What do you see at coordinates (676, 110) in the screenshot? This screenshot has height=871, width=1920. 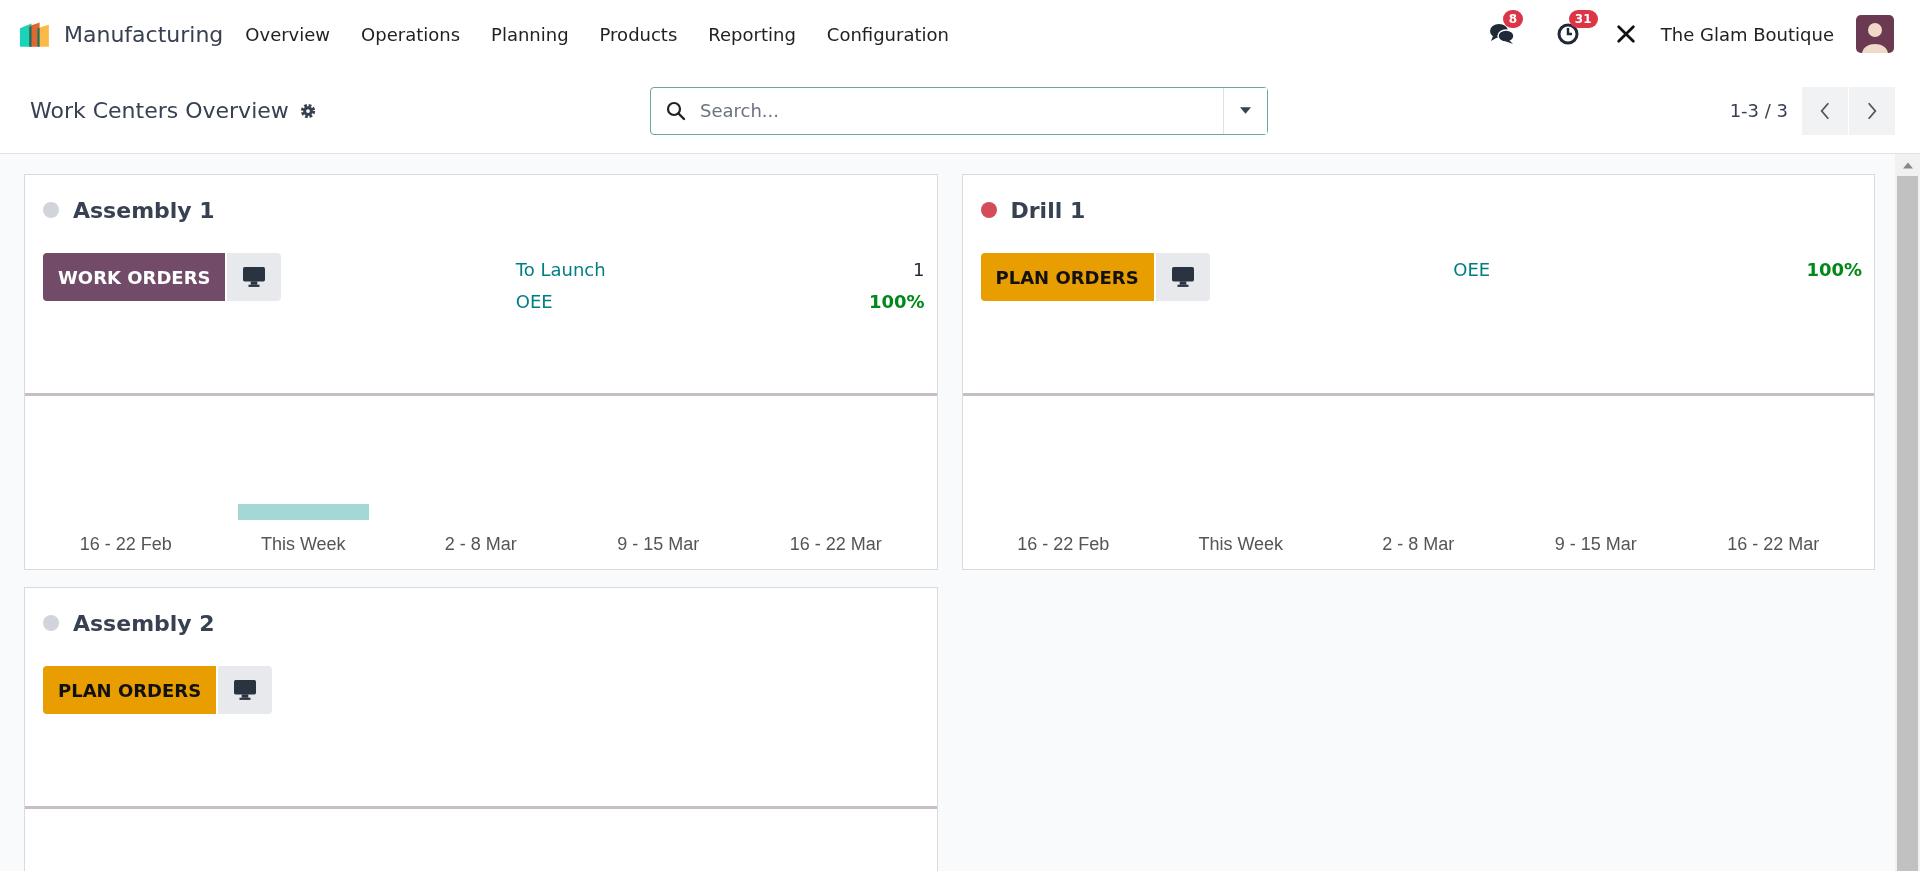 I see `search-icon` at bounding box center [676, 110].